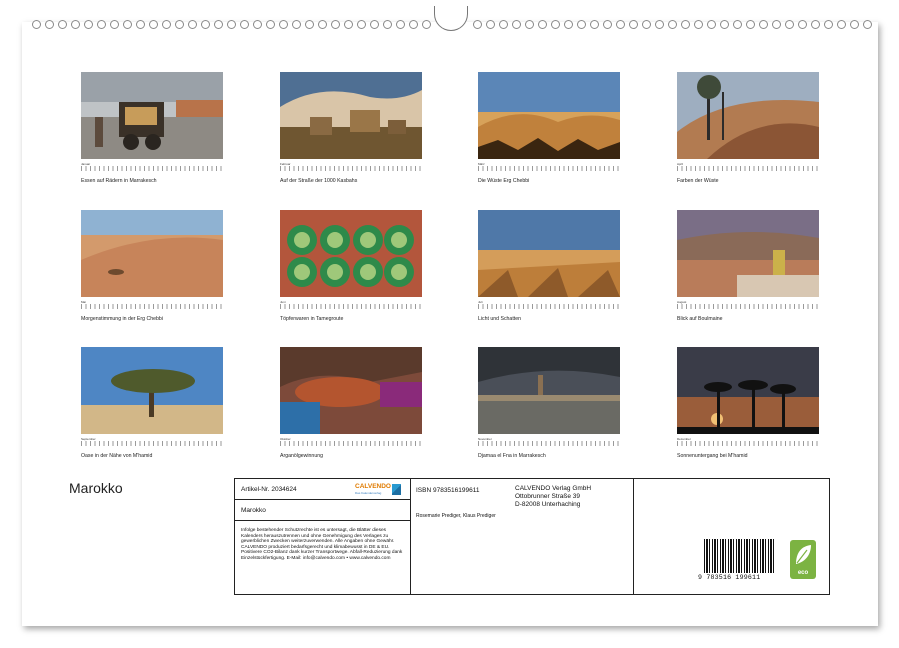  I want to click on month-caption: Töpferwaren in Tamegroute, so click(311, 319).